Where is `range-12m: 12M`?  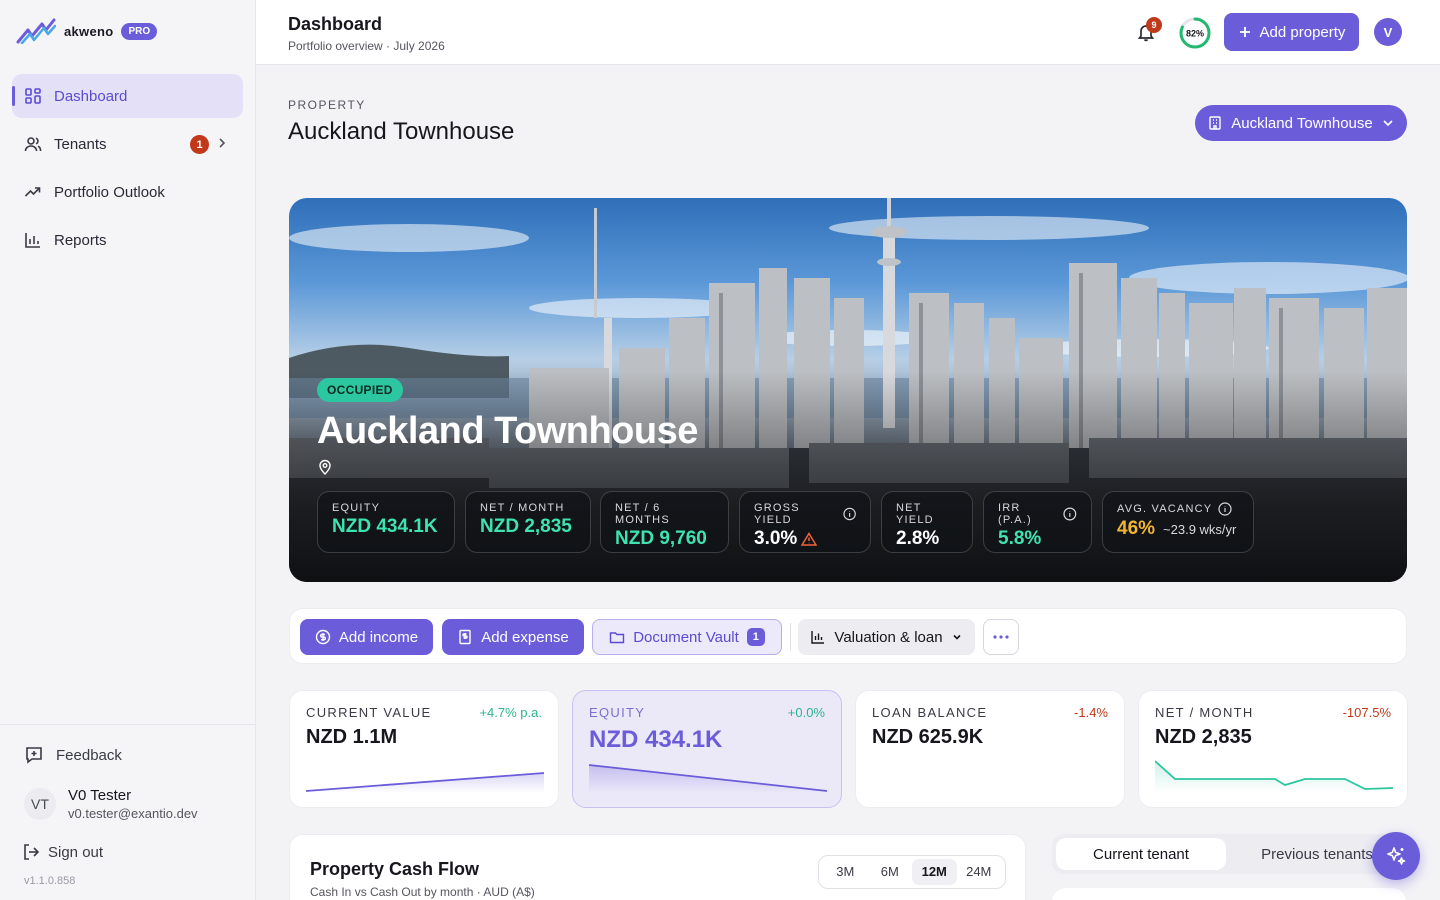 range-12m: 12M is located at coordinates (934, 872).